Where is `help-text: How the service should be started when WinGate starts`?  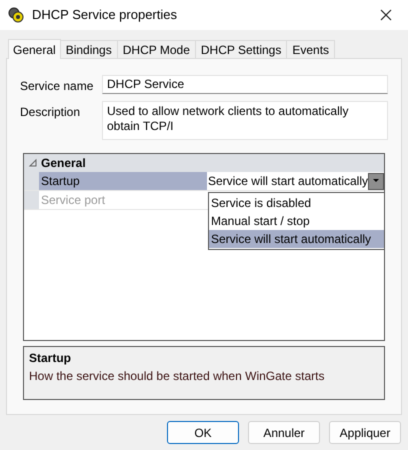 help-text: How the service should be started when WinGate starts is located at coordinates (177, 376).